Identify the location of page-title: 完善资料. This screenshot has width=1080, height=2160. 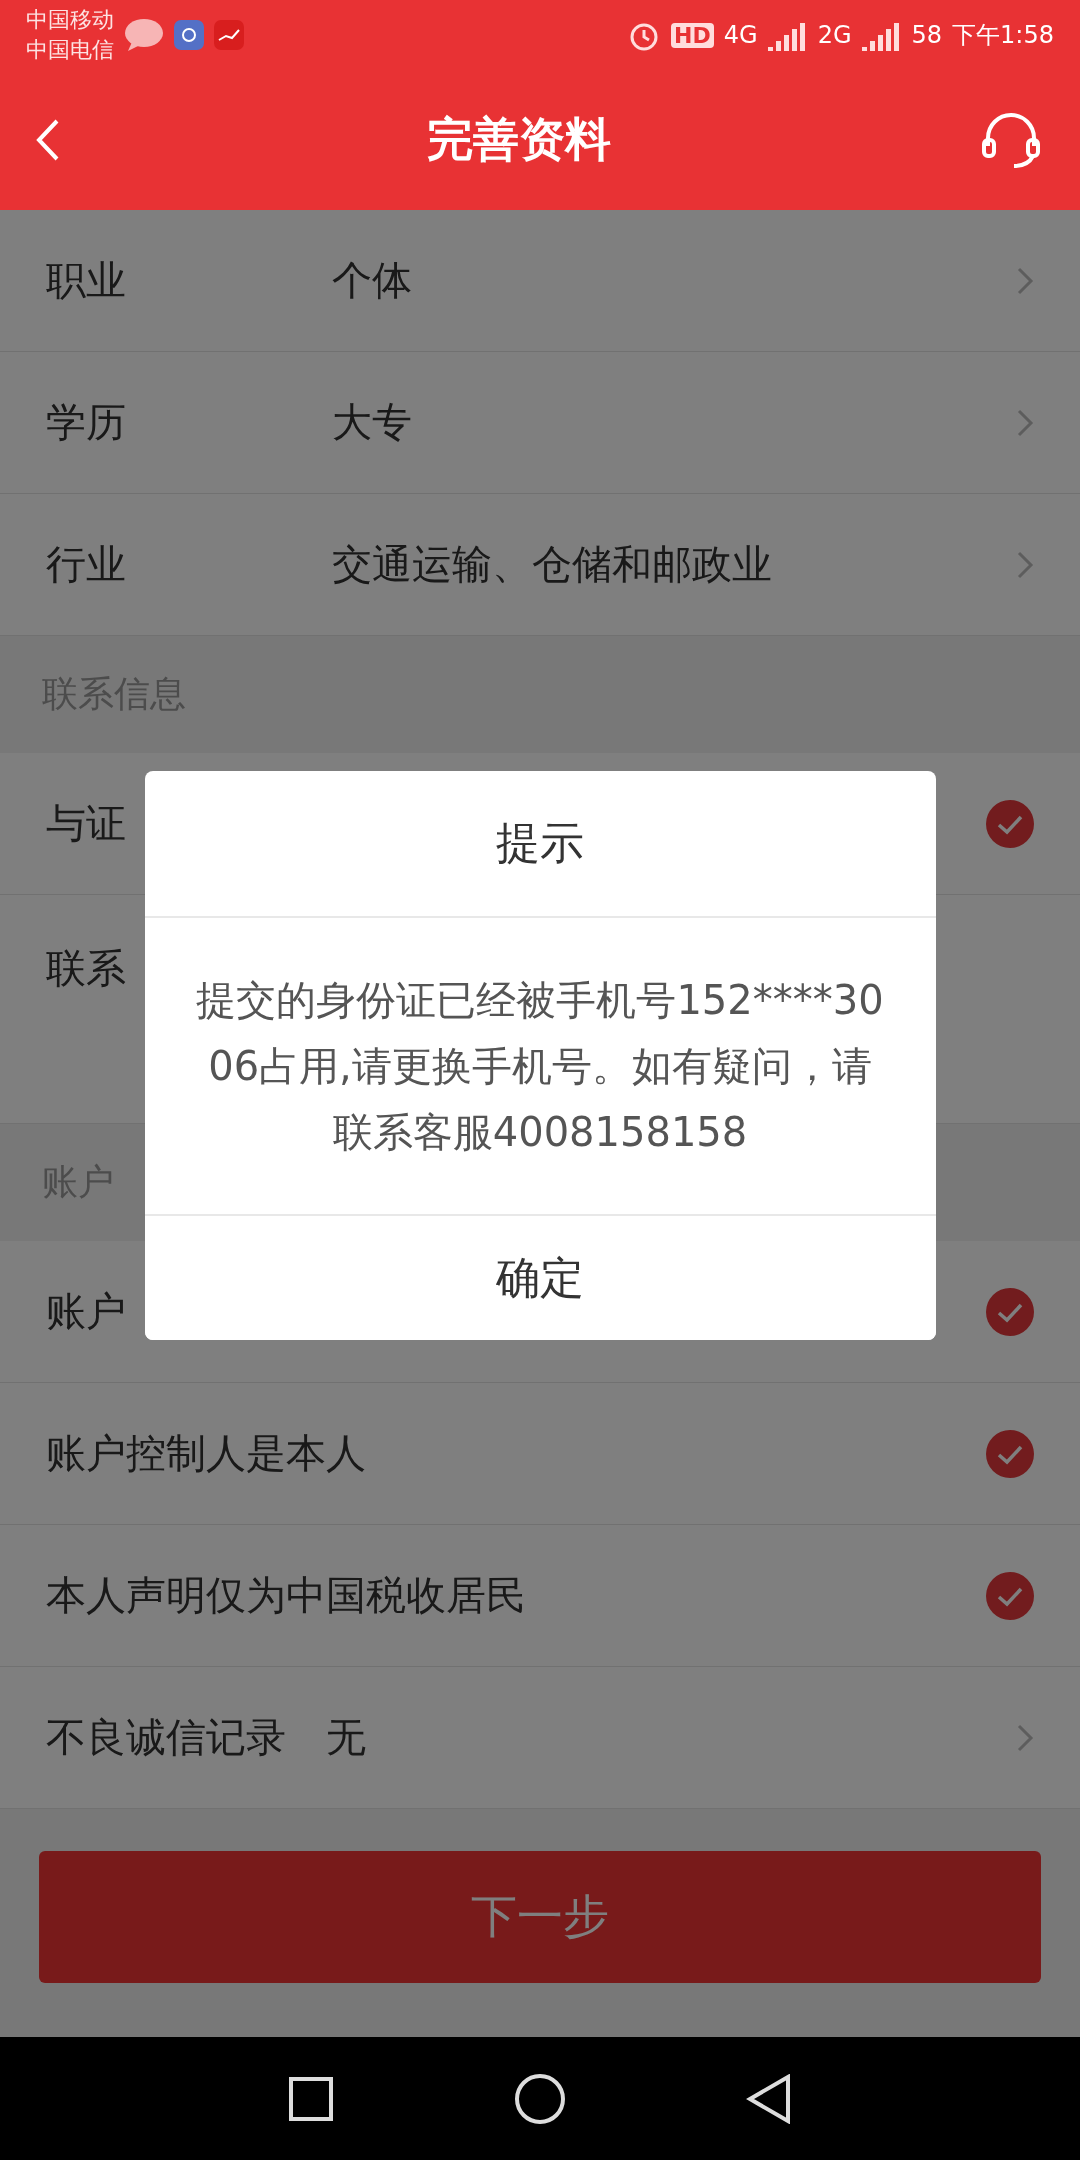
(519, 139).